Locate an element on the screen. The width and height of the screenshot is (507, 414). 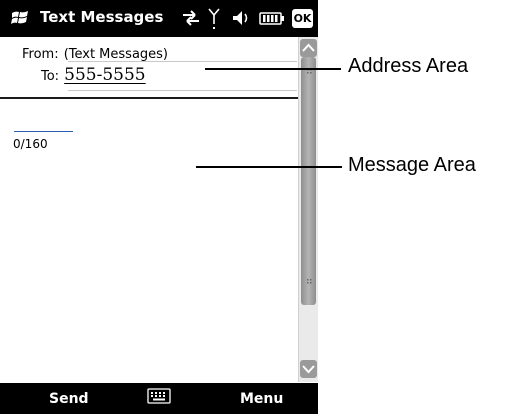
window-title: Text Messages is located at coordinates (102, 17).